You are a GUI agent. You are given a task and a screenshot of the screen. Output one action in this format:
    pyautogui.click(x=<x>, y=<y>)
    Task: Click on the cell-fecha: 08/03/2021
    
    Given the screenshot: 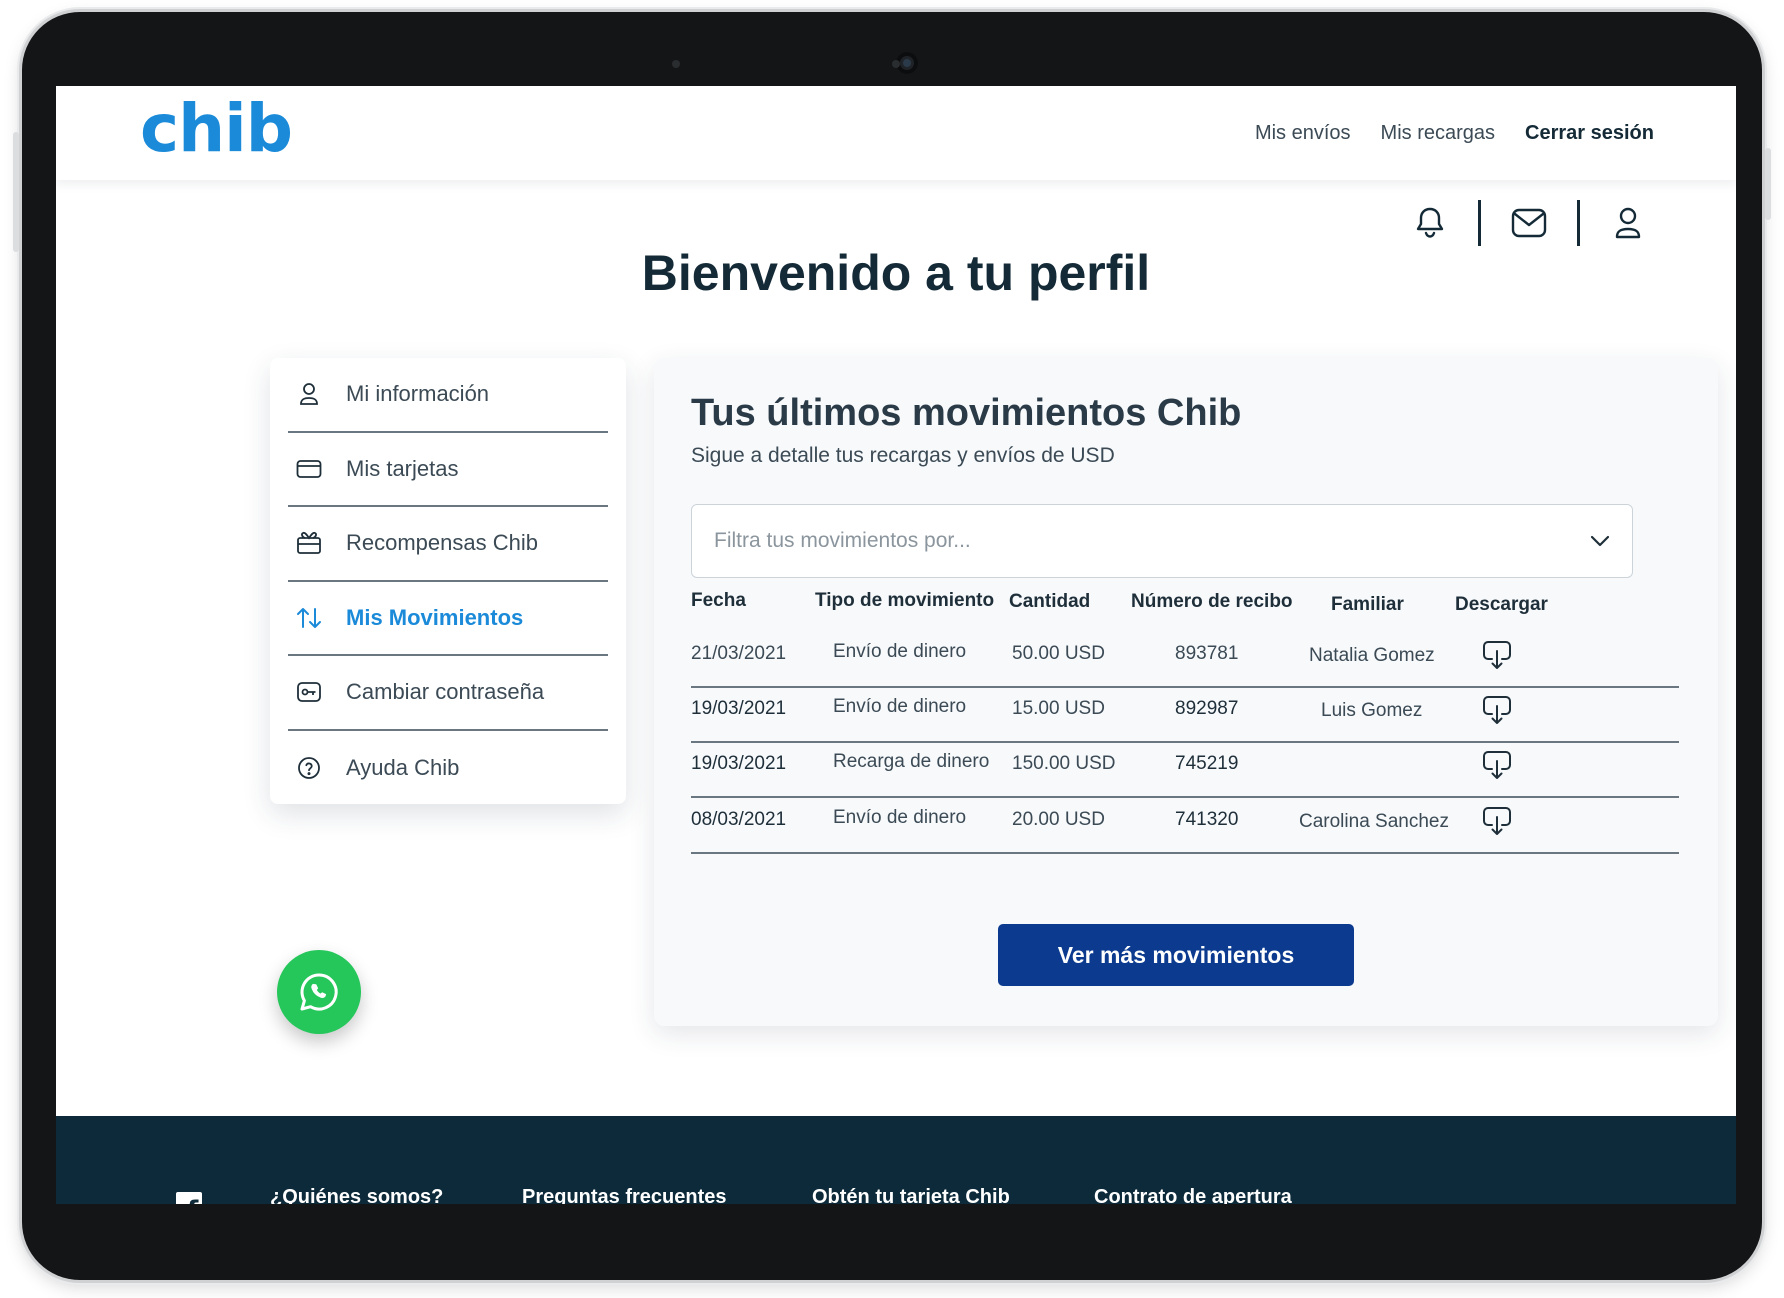 What is the action you would take?
    pyautogui.click(x=739, y=819)
    